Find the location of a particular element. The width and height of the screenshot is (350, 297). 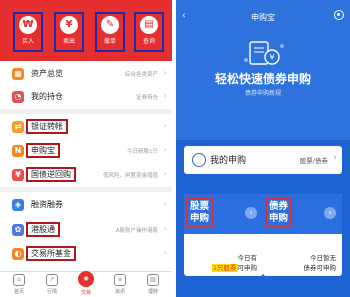

tab-trade: ◉ 交易 is located at coordinates (86, 283).